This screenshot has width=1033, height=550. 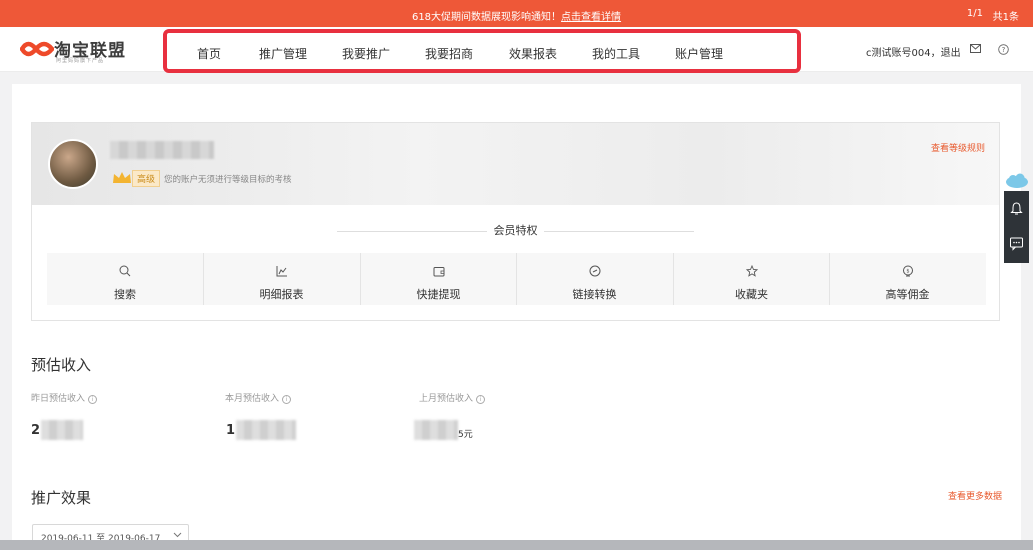 I want to click on perk-quick-withdraw: 快捷提现, so click(x=438, y=279).